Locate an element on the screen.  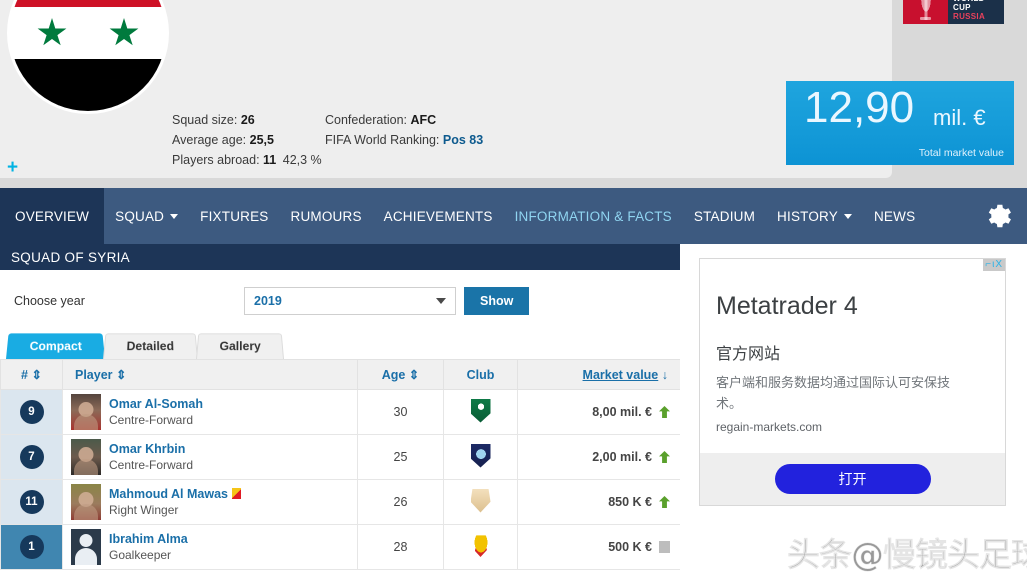
nav-item-achievements: ACHIEVEMENTS is located at coordinates (438, 216).